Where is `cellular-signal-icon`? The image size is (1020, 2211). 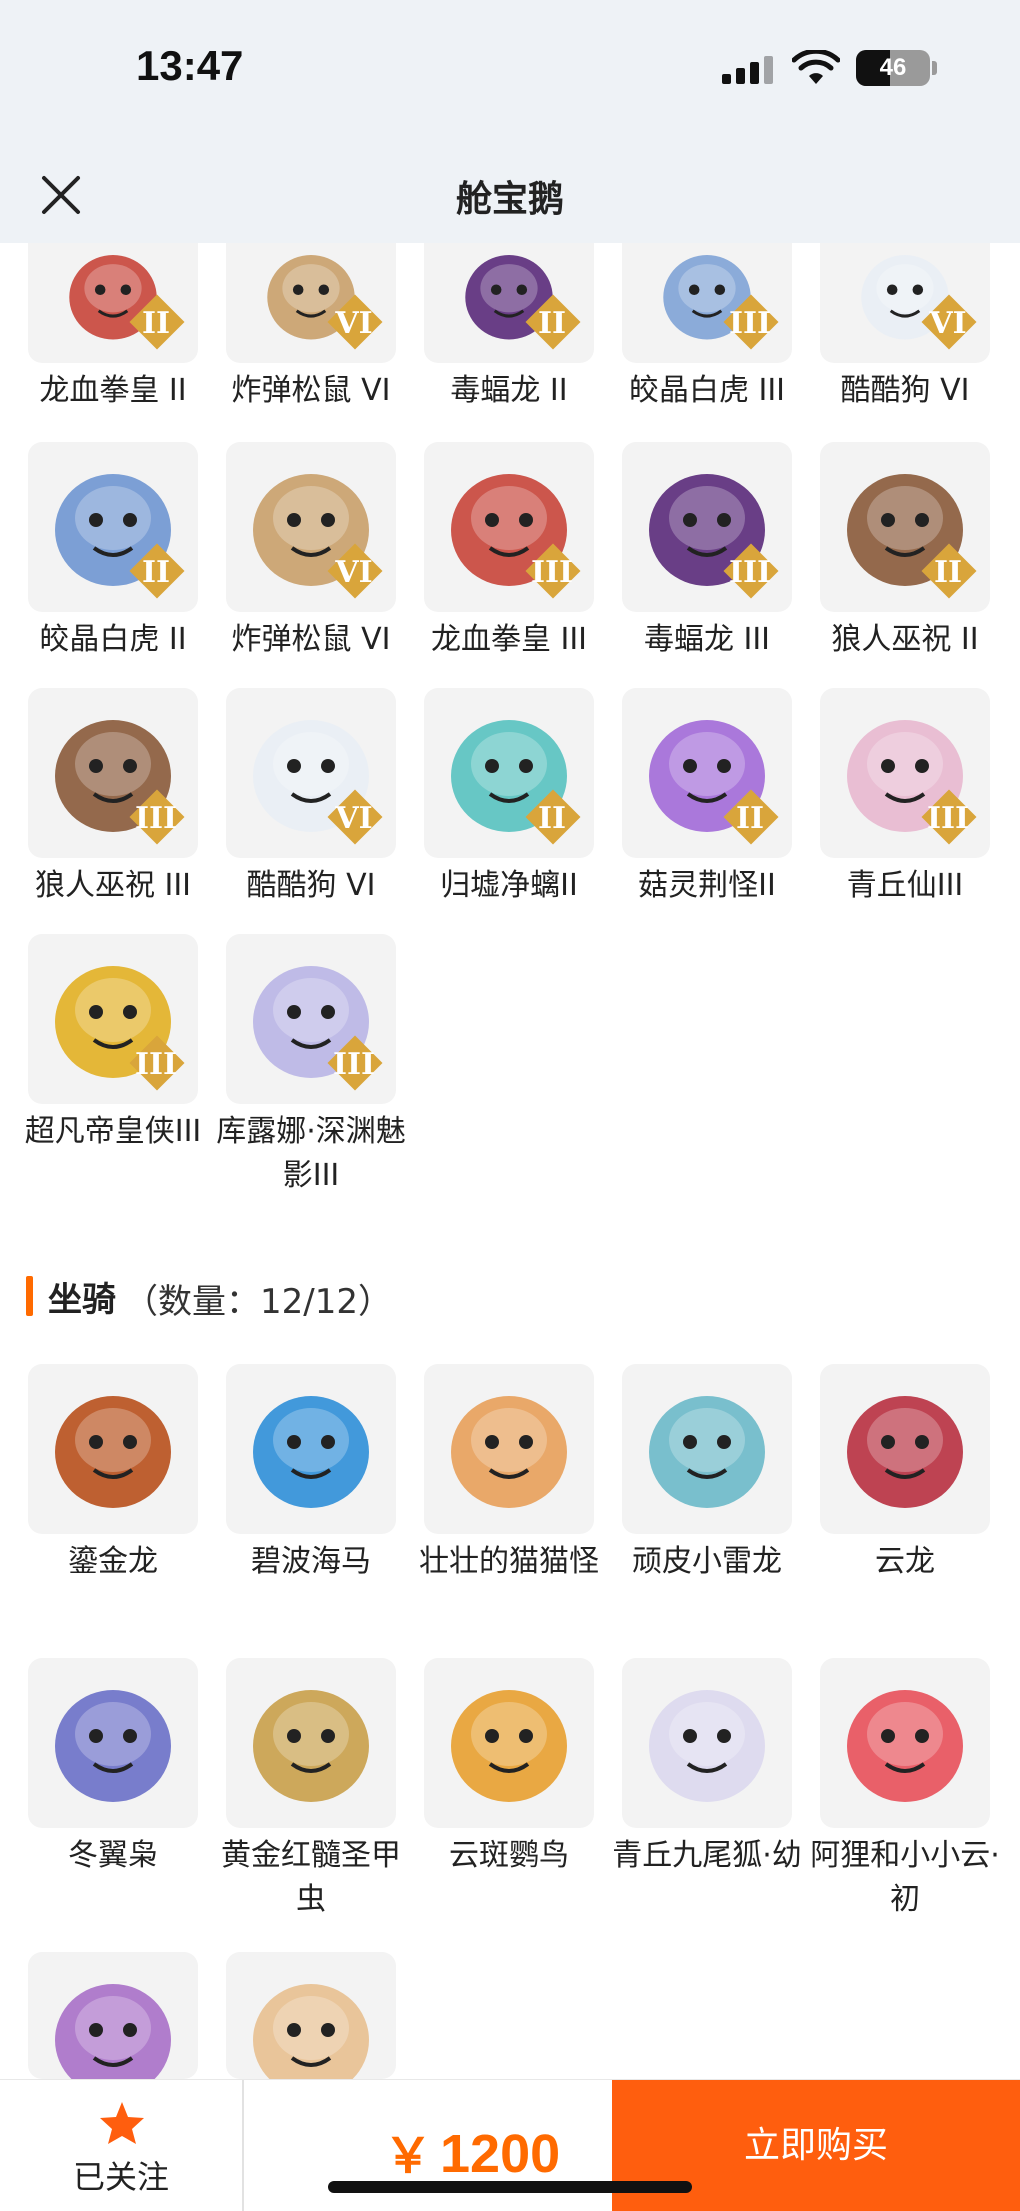 cellular-signal-icon is located at coordinates (748, 69).